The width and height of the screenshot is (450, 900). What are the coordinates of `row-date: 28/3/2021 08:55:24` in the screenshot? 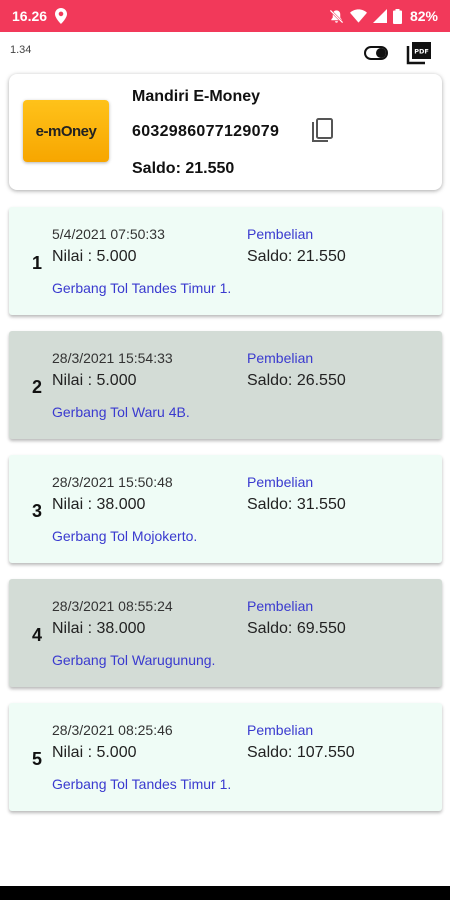 It's located at (112, 606).